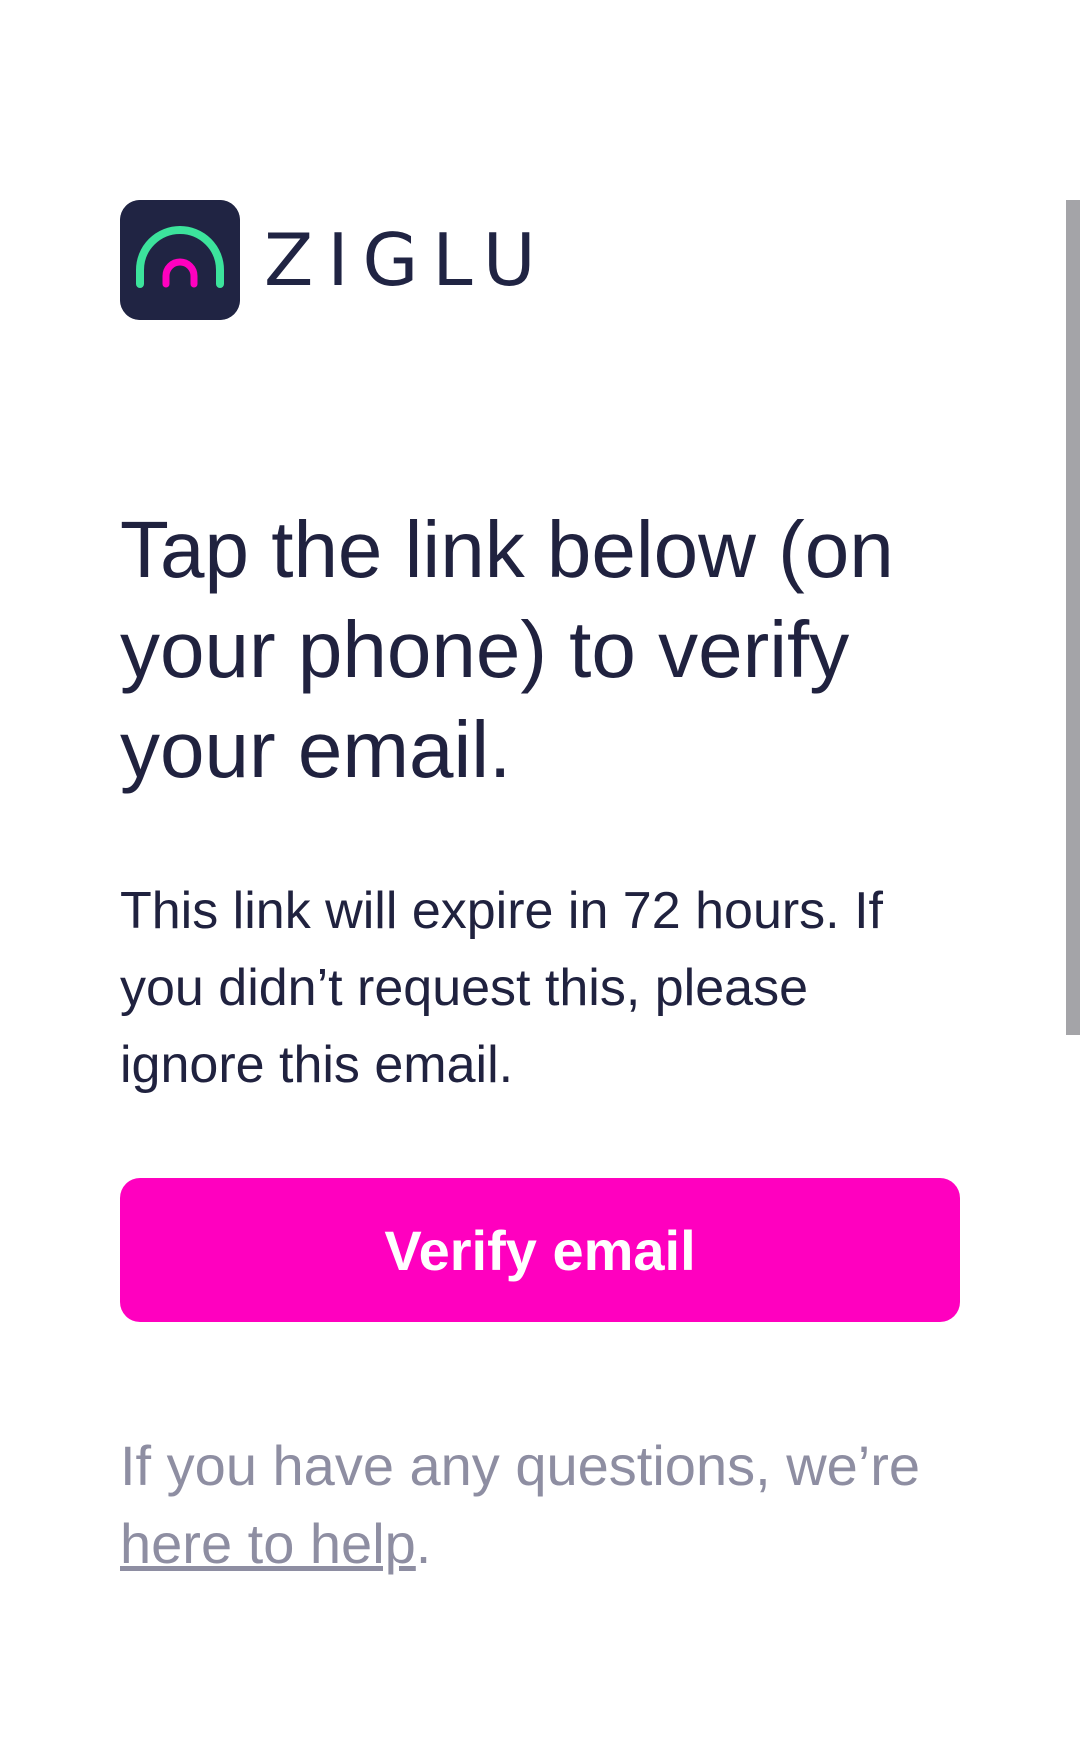 The image size is (1080, 1748). I want to click on brand-wordmark: ZIGLU, so click(407, 260).